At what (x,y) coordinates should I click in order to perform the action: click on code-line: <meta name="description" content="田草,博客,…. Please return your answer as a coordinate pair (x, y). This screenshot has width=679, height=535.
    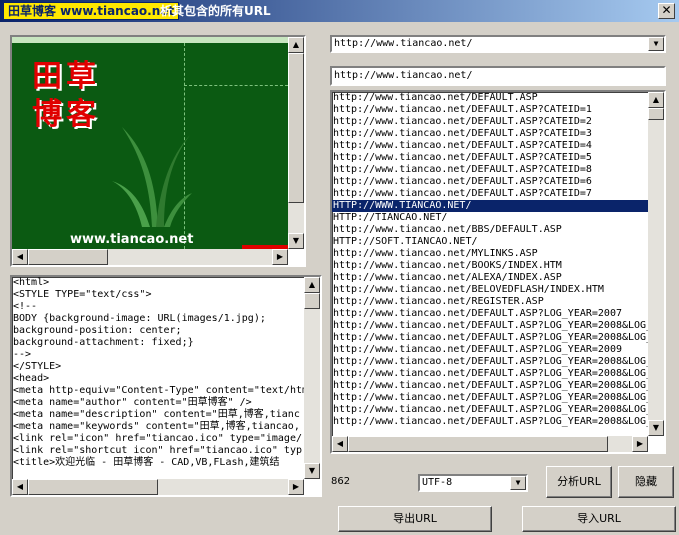
    Looking at the image, I should click on (156, 414).